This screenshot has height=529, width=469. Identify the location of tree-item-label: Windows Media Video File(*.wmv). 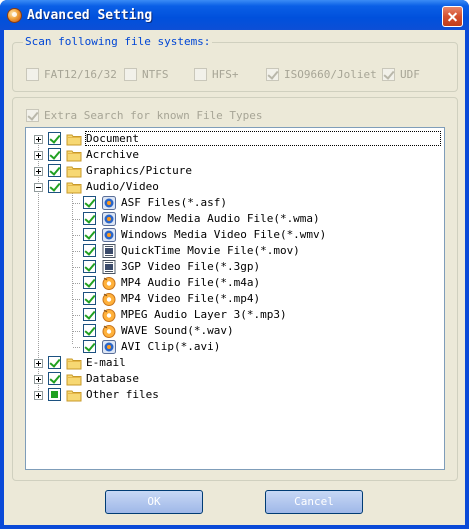
(224, 234).